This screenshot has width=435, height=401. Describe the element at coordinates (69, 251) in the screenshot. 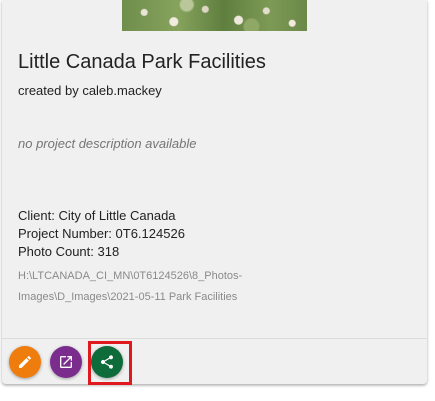

I see `photo-count: Photo Count: 318` at that location.